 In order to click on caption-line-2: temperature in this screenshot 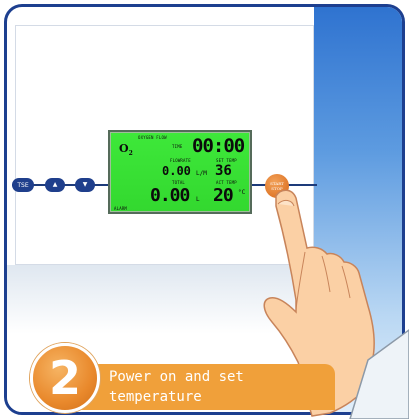, I will do `click(155, 397)`.